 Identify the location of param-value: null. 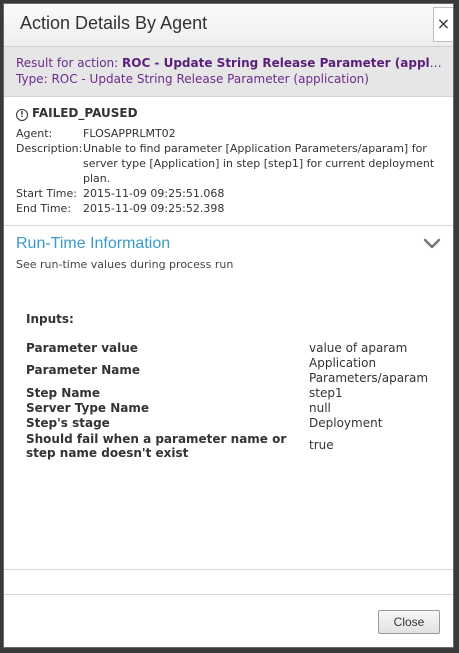
(320, 408).